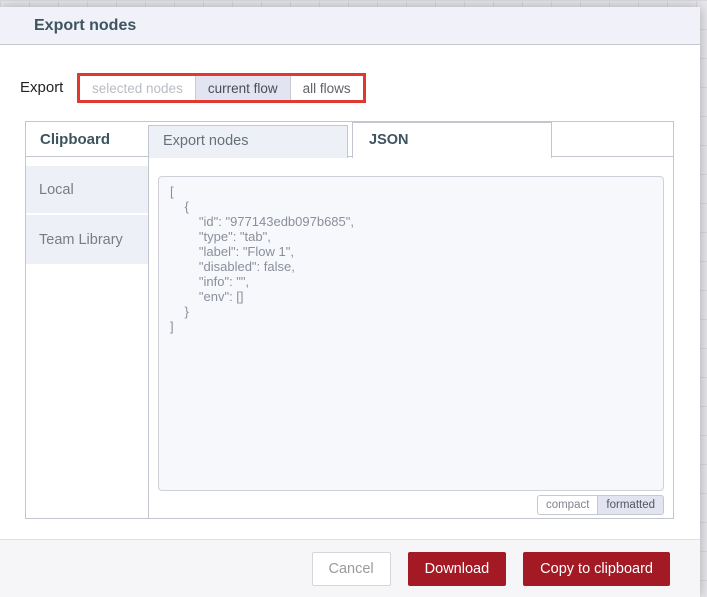 Image resolution: width=707 pixels, height=597 pixels. What do you see at coordinates (87, 338) in the screenshot?
I see `library-sidebar: Local Team Library` at bounding box center [87, 338].